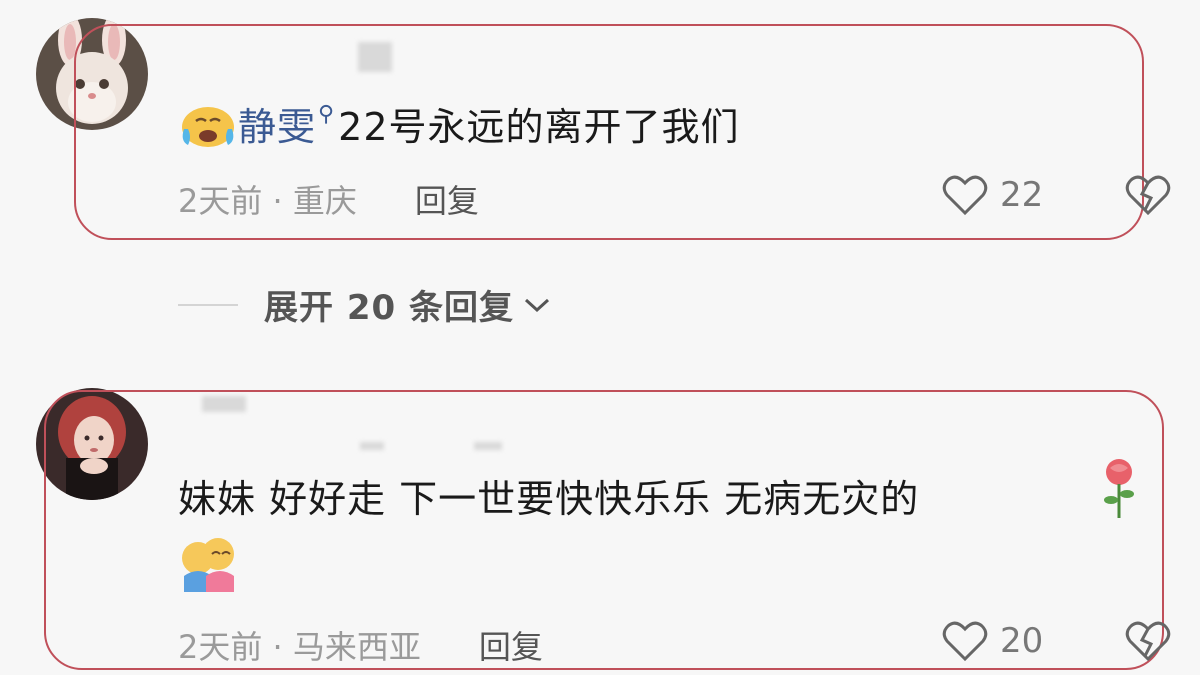 This screenshot has width=1200, height=675. I want to click on hugging-face-icon, so click(208, 565).